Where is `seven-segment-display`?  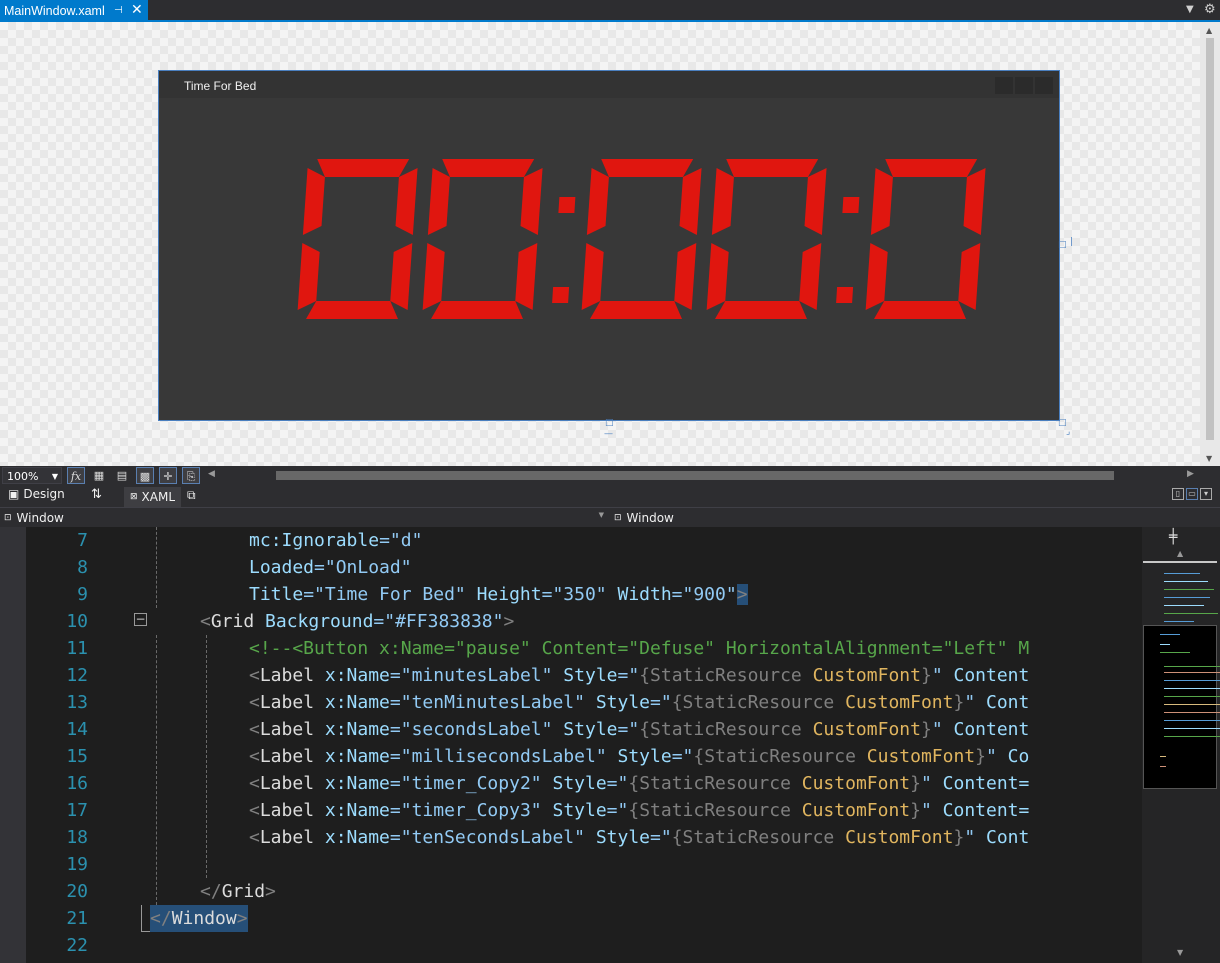 seven-segment-display is located at coordinates (641, 239).